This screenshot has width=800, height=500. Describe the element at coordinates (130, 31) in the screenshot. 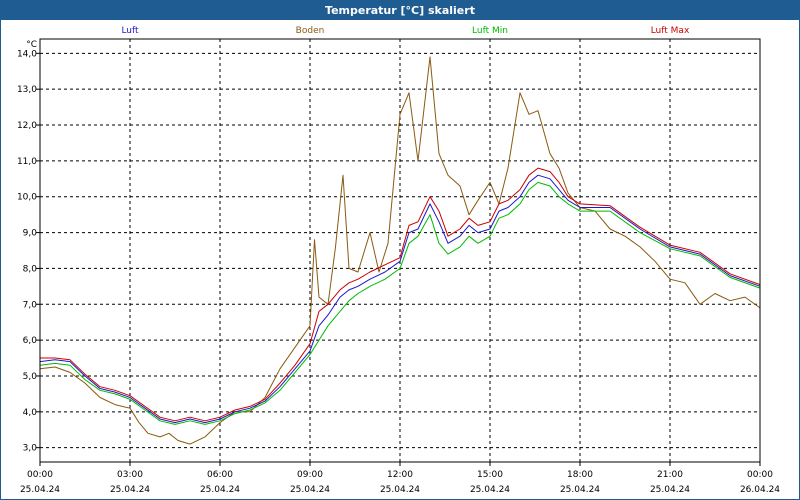

I see `legend-item: Luft` at that location.